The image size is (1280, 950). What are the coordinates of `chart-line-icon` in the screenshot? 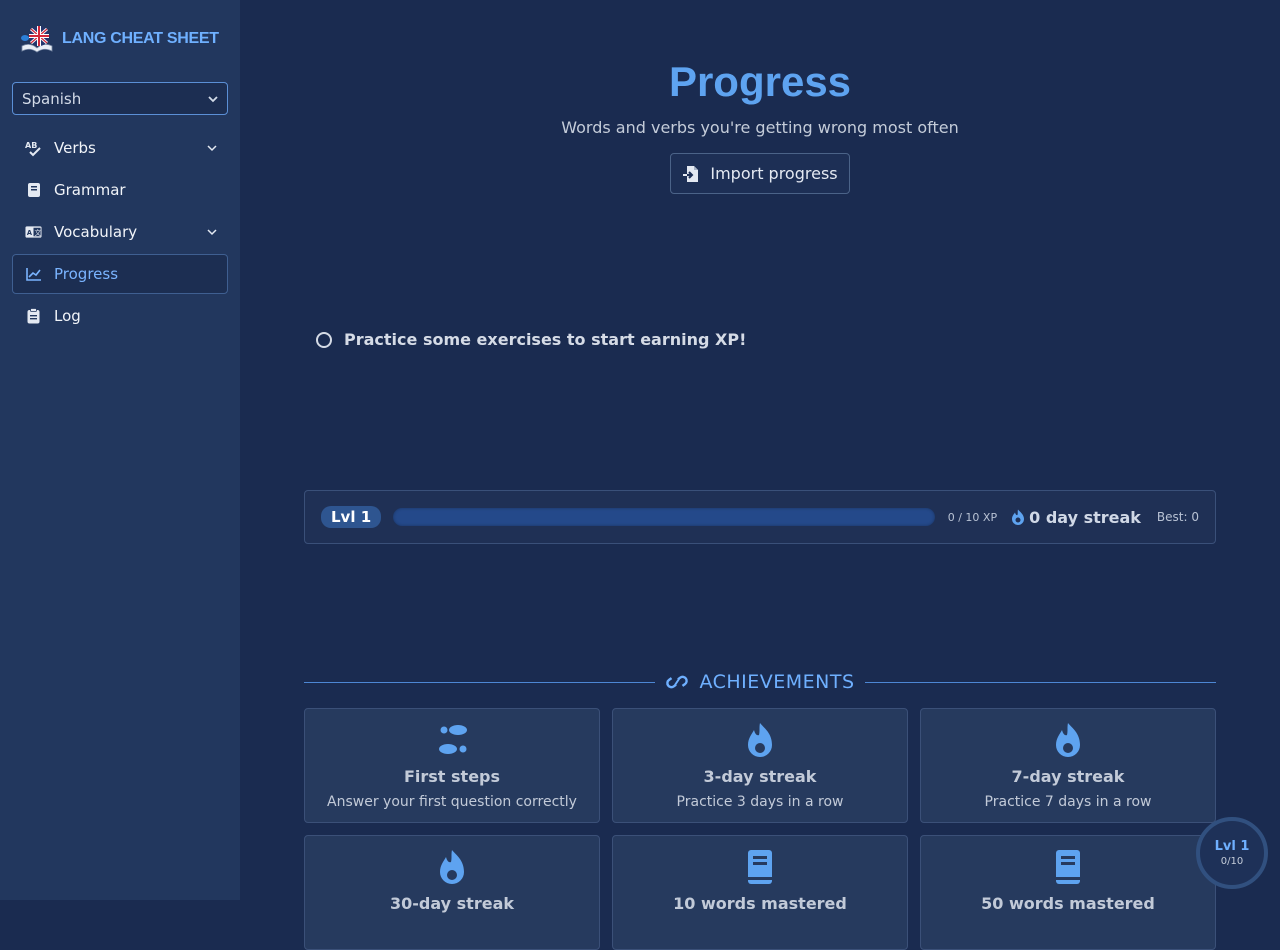 It's located at (33, 274).